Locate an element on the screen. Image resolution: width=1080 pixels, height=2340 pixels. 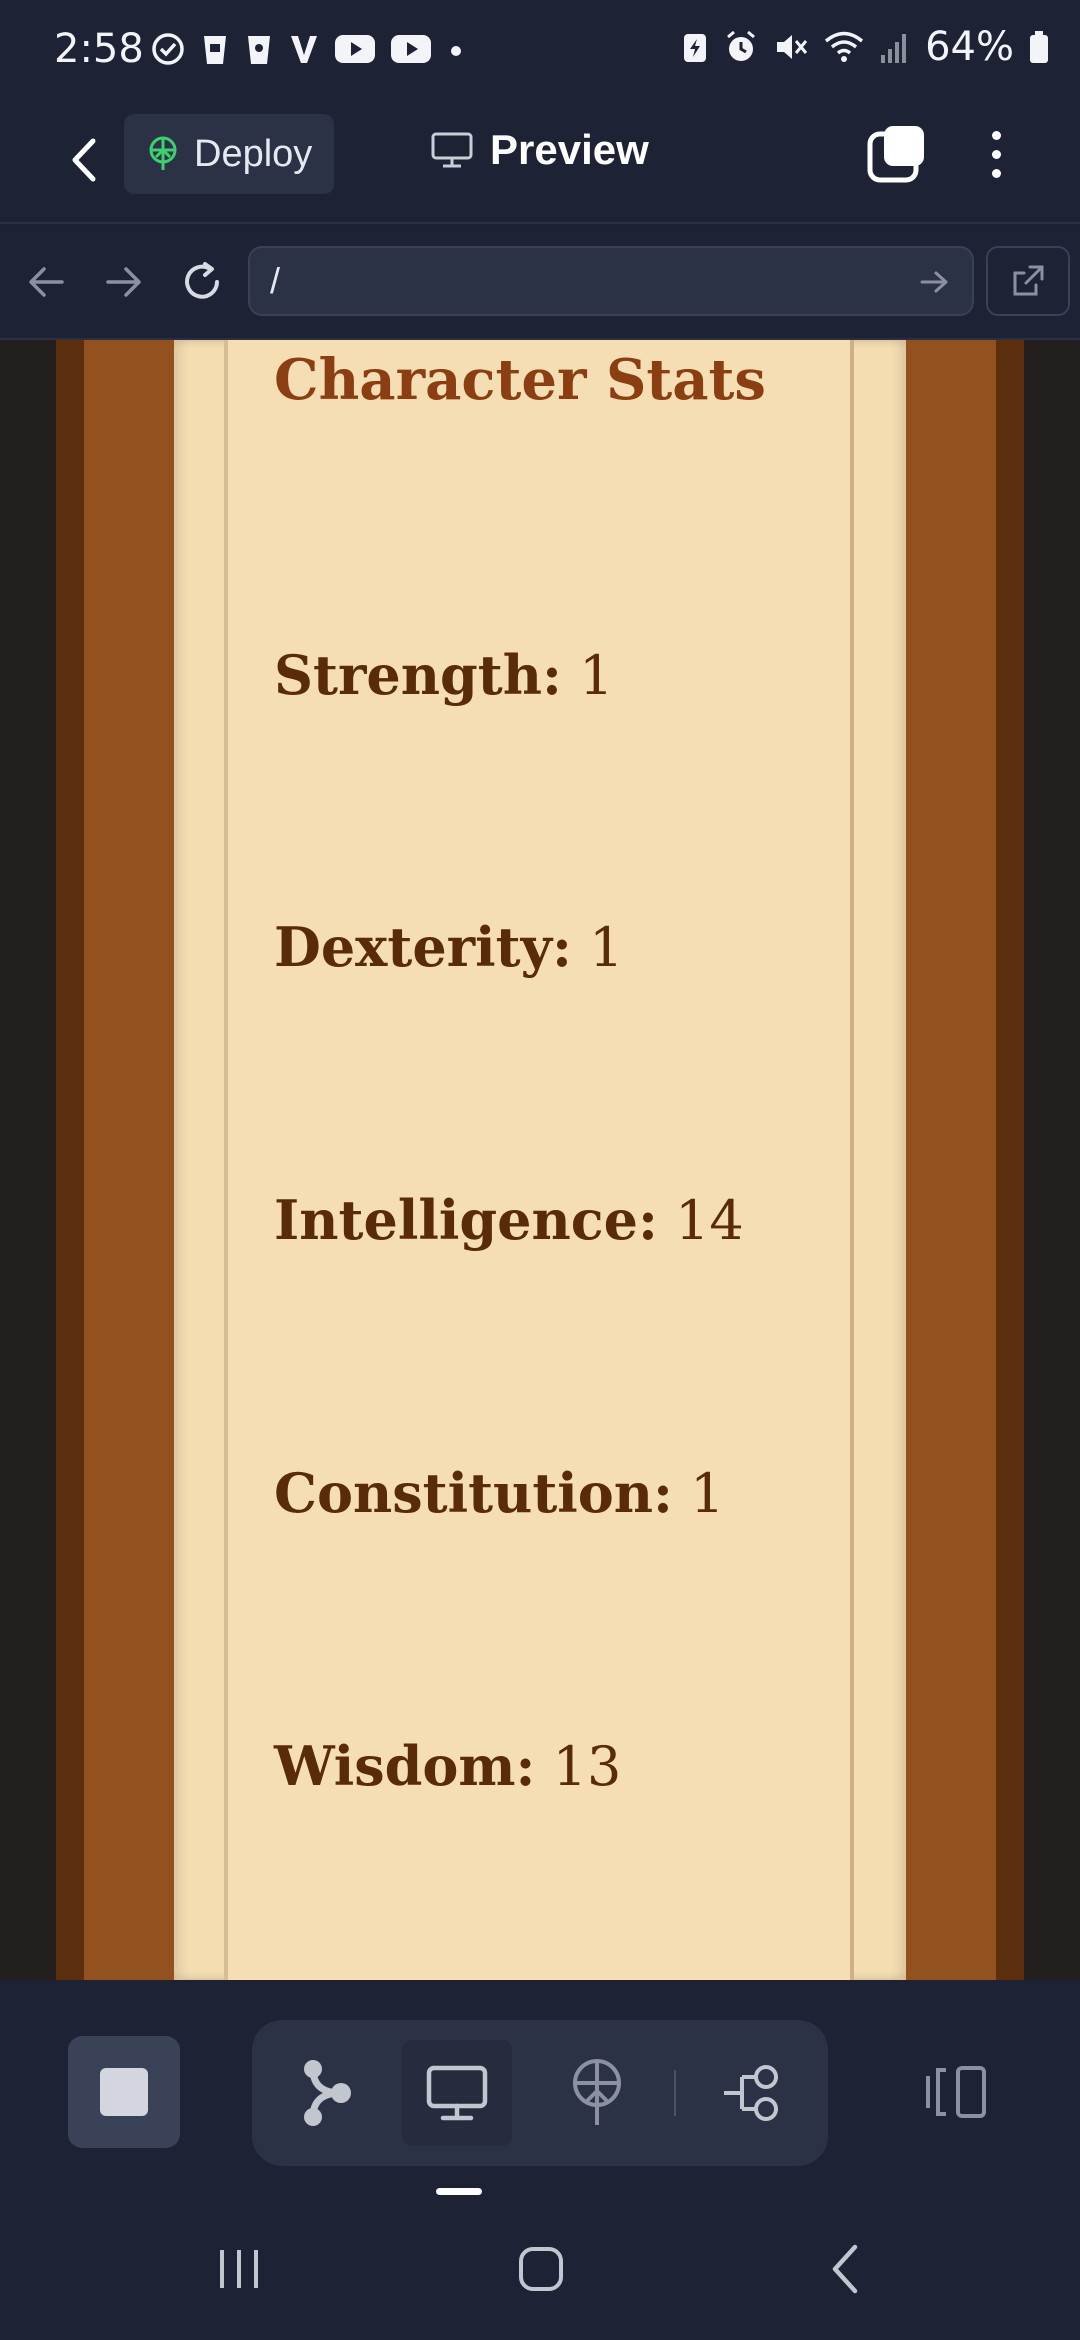
external-link-icon is located at coordinates (1028, 280).